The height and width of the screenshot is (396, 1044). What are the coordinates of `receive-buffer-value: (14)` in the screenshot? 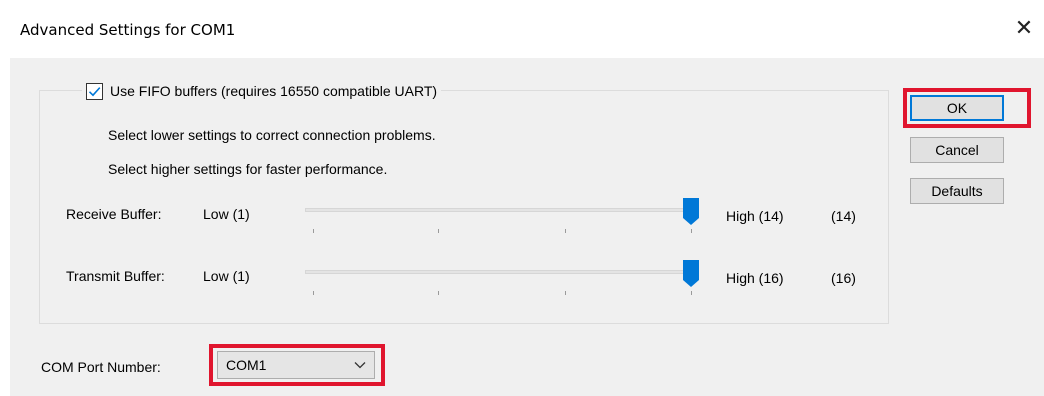 It's located at (843, 216).